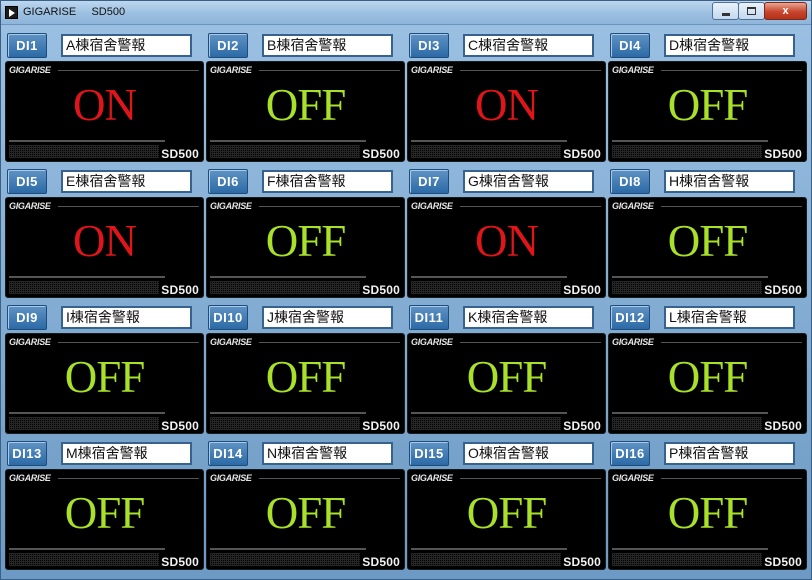  I want to click on di-label: DI13, so click(27, 453).